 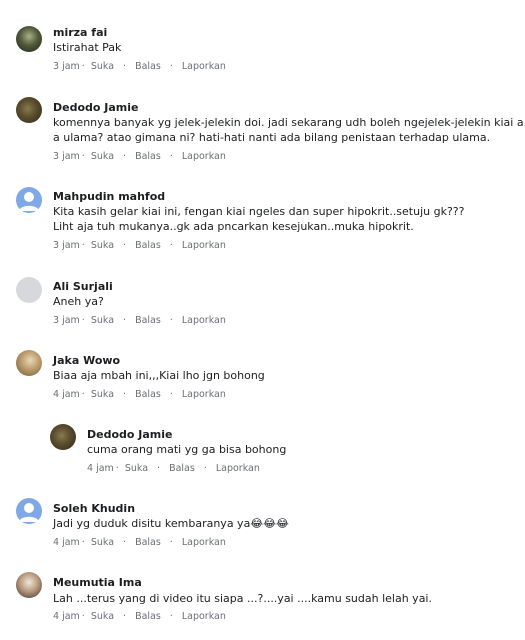 What do you see at coordinates (159, 375) in the screenshot?
I see `comment-text: Biaa aja mbah ini,,,Kiai lho jgn bohong` at bounding box center [159, 375].